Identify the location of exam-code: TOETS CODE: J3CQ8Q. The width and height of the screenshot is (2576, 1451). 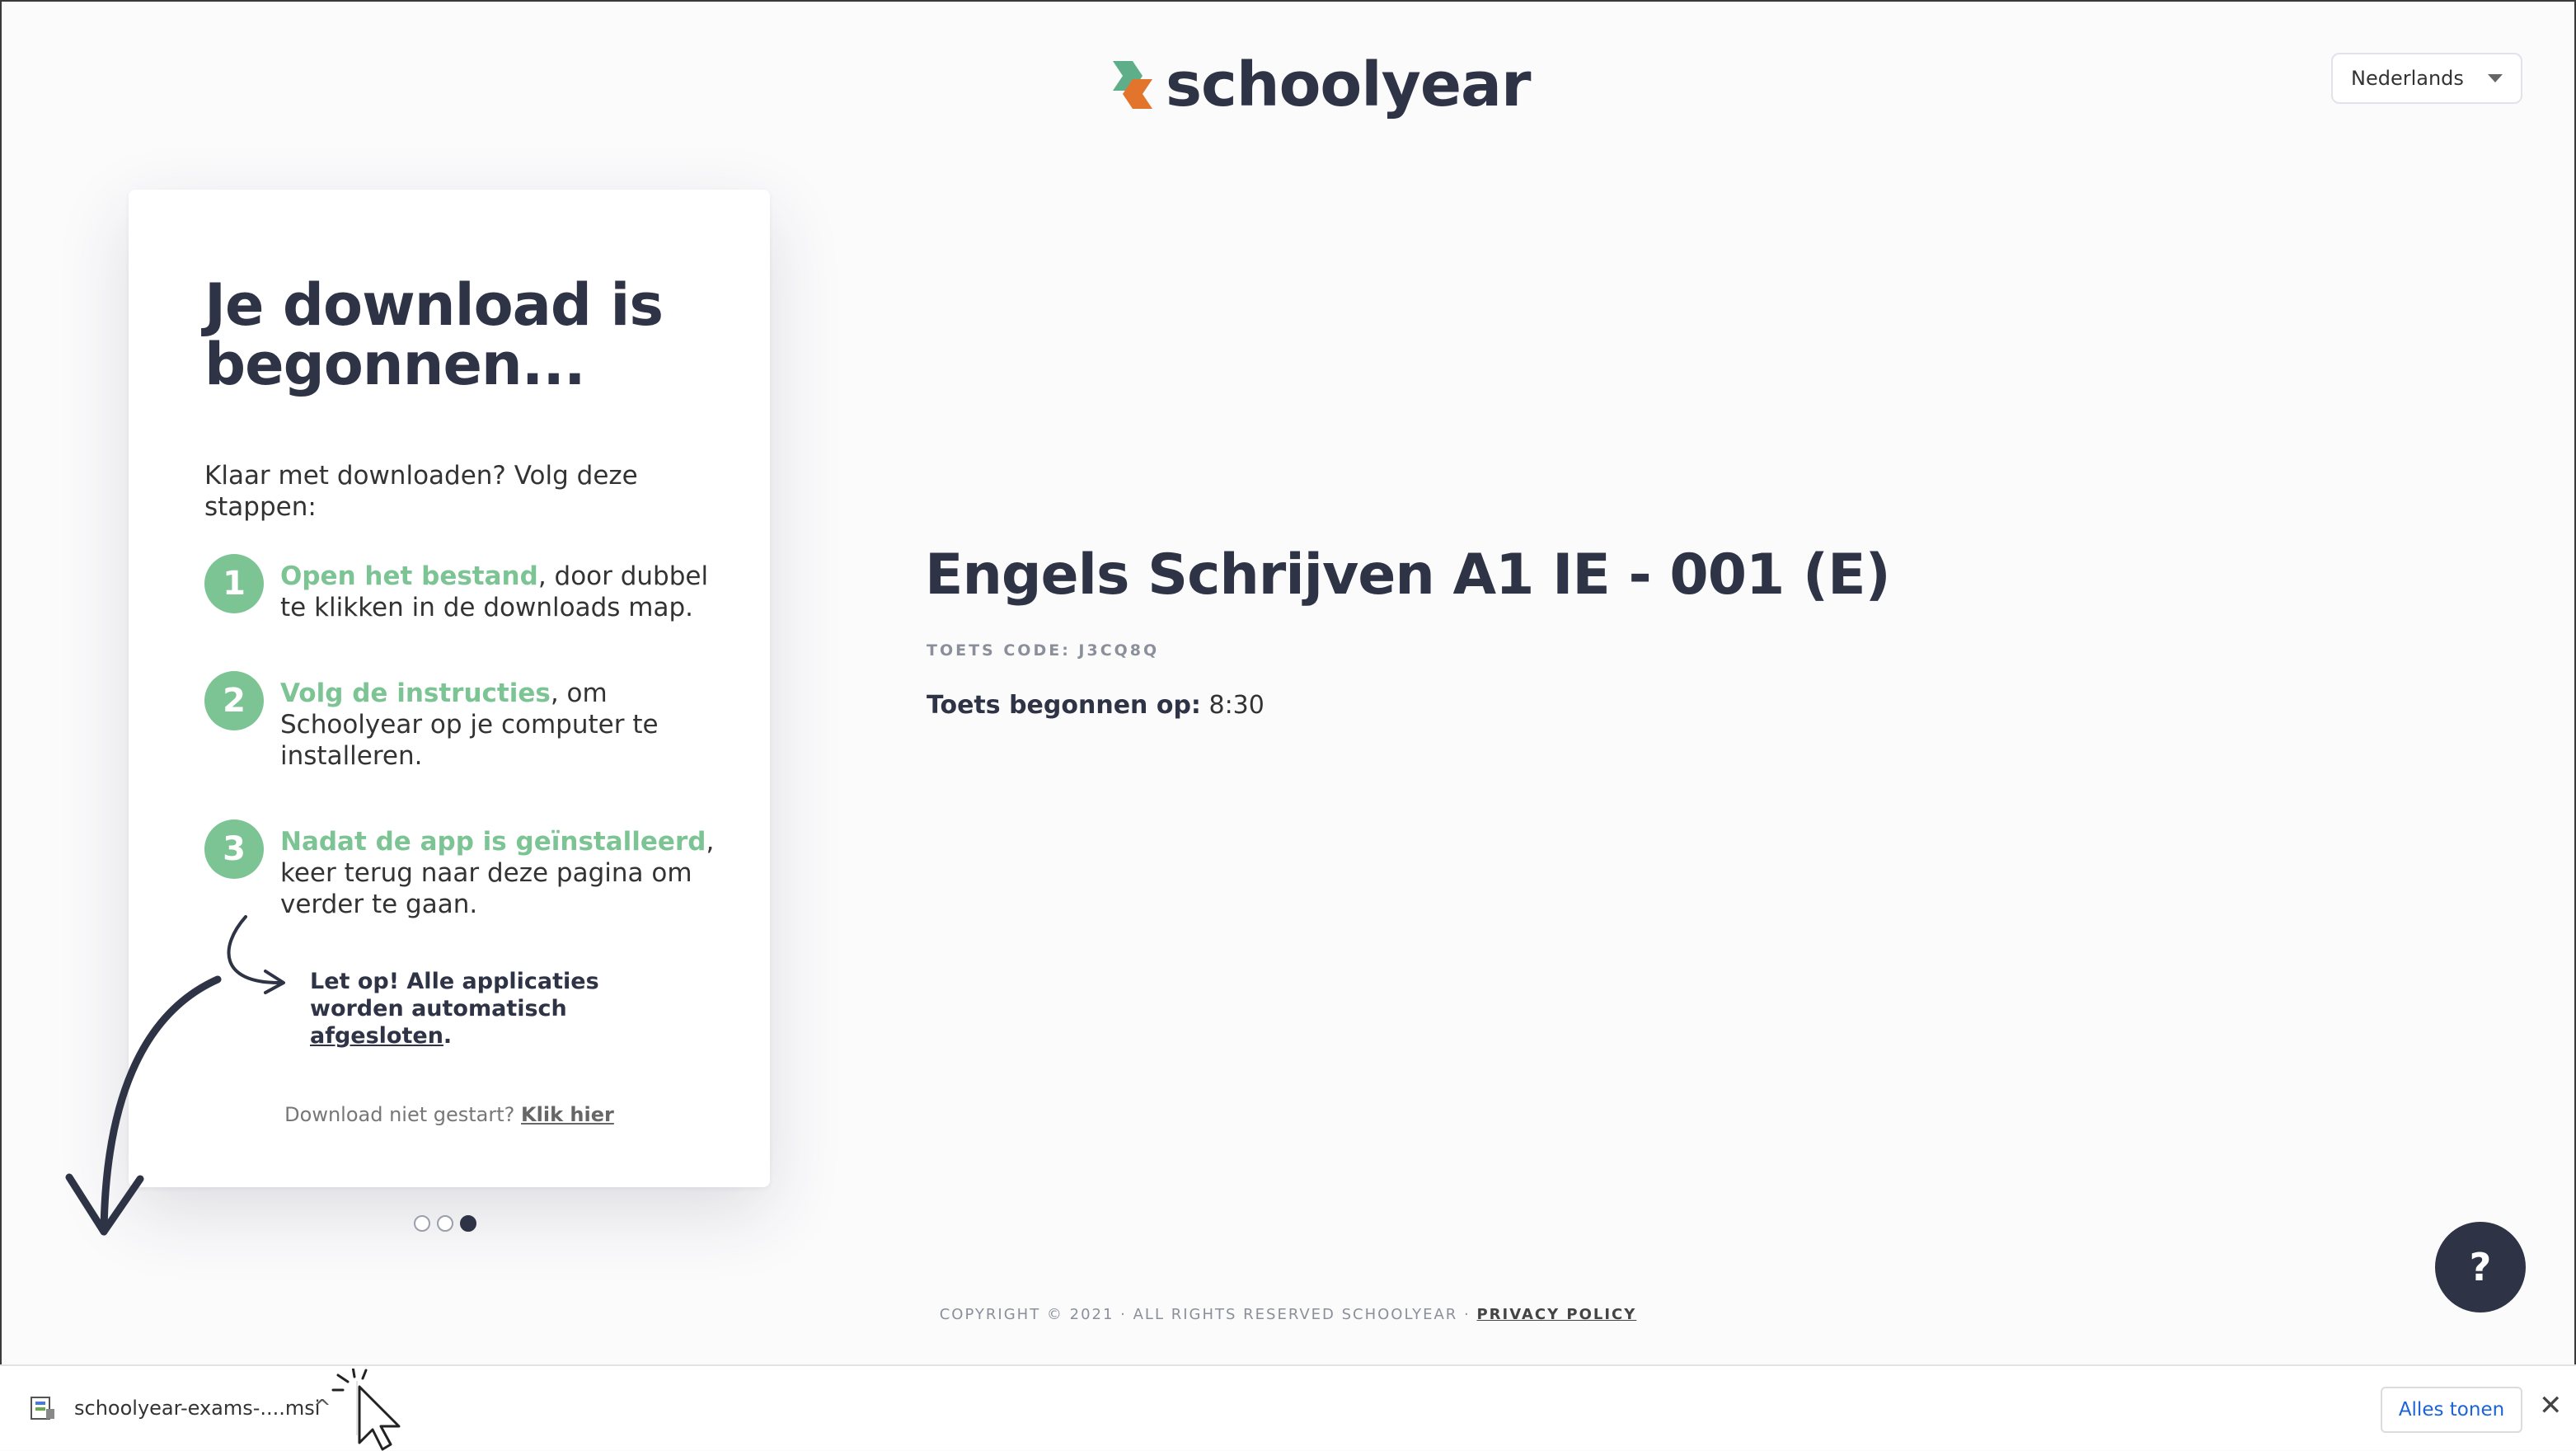
(1044, 651).